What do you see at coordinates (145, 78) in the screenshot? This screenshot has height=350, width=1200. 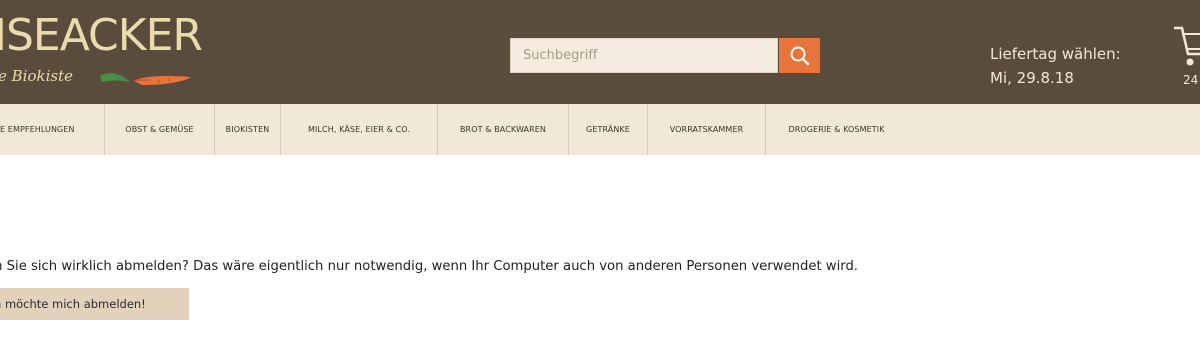 I see `carrot-icon` at bounding box center [145, 78].